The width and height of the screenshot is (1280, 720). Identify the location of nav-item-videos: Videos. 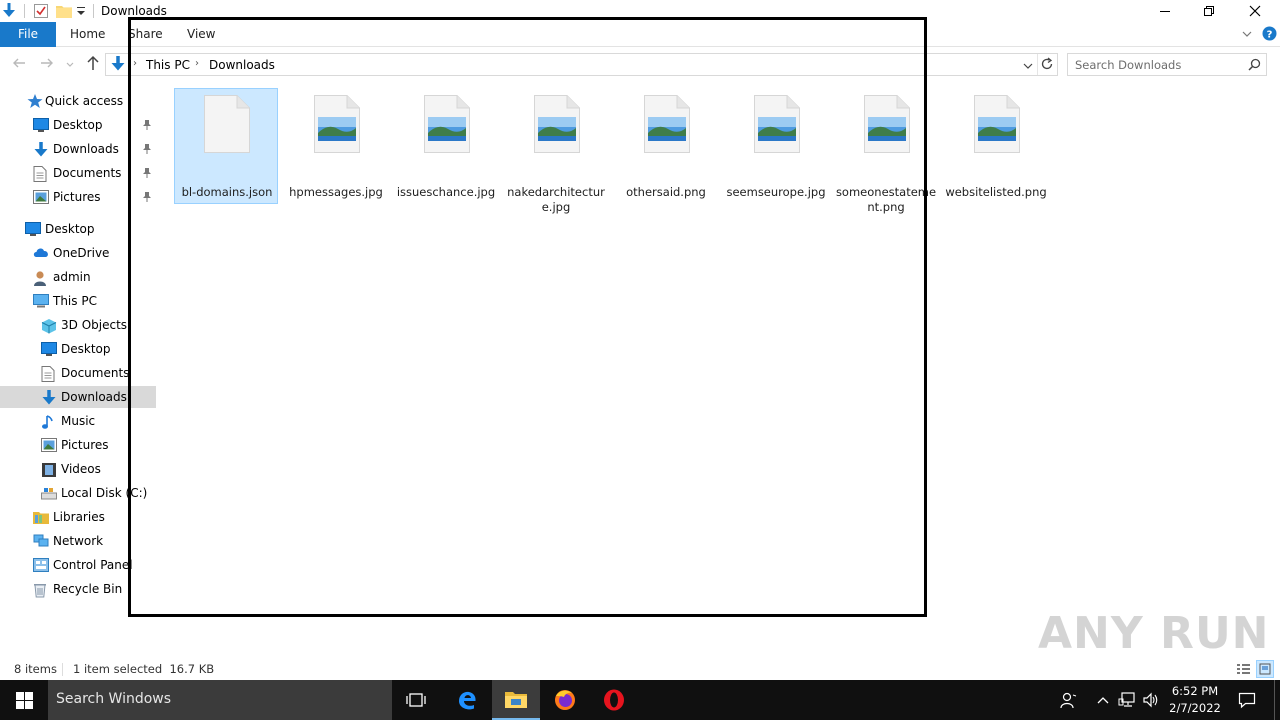
(78, 469).